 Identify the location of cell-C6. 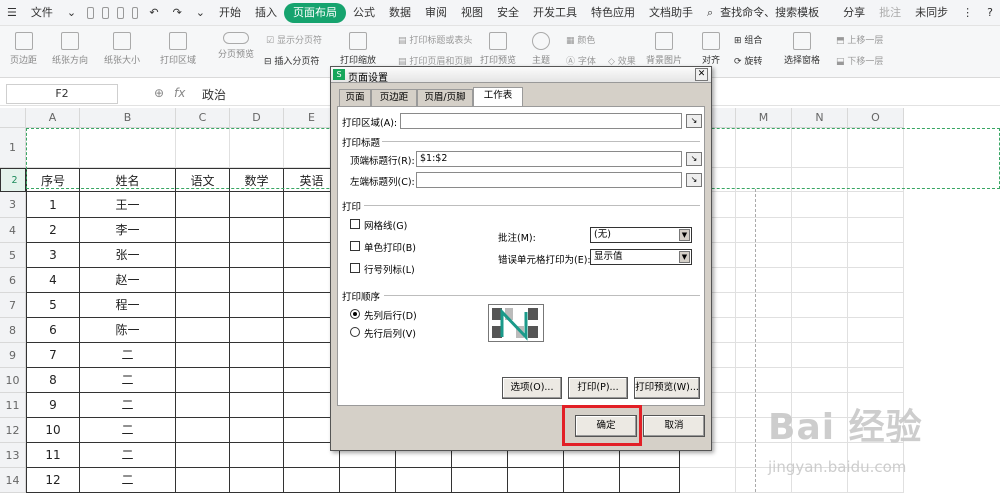
(203, 280).